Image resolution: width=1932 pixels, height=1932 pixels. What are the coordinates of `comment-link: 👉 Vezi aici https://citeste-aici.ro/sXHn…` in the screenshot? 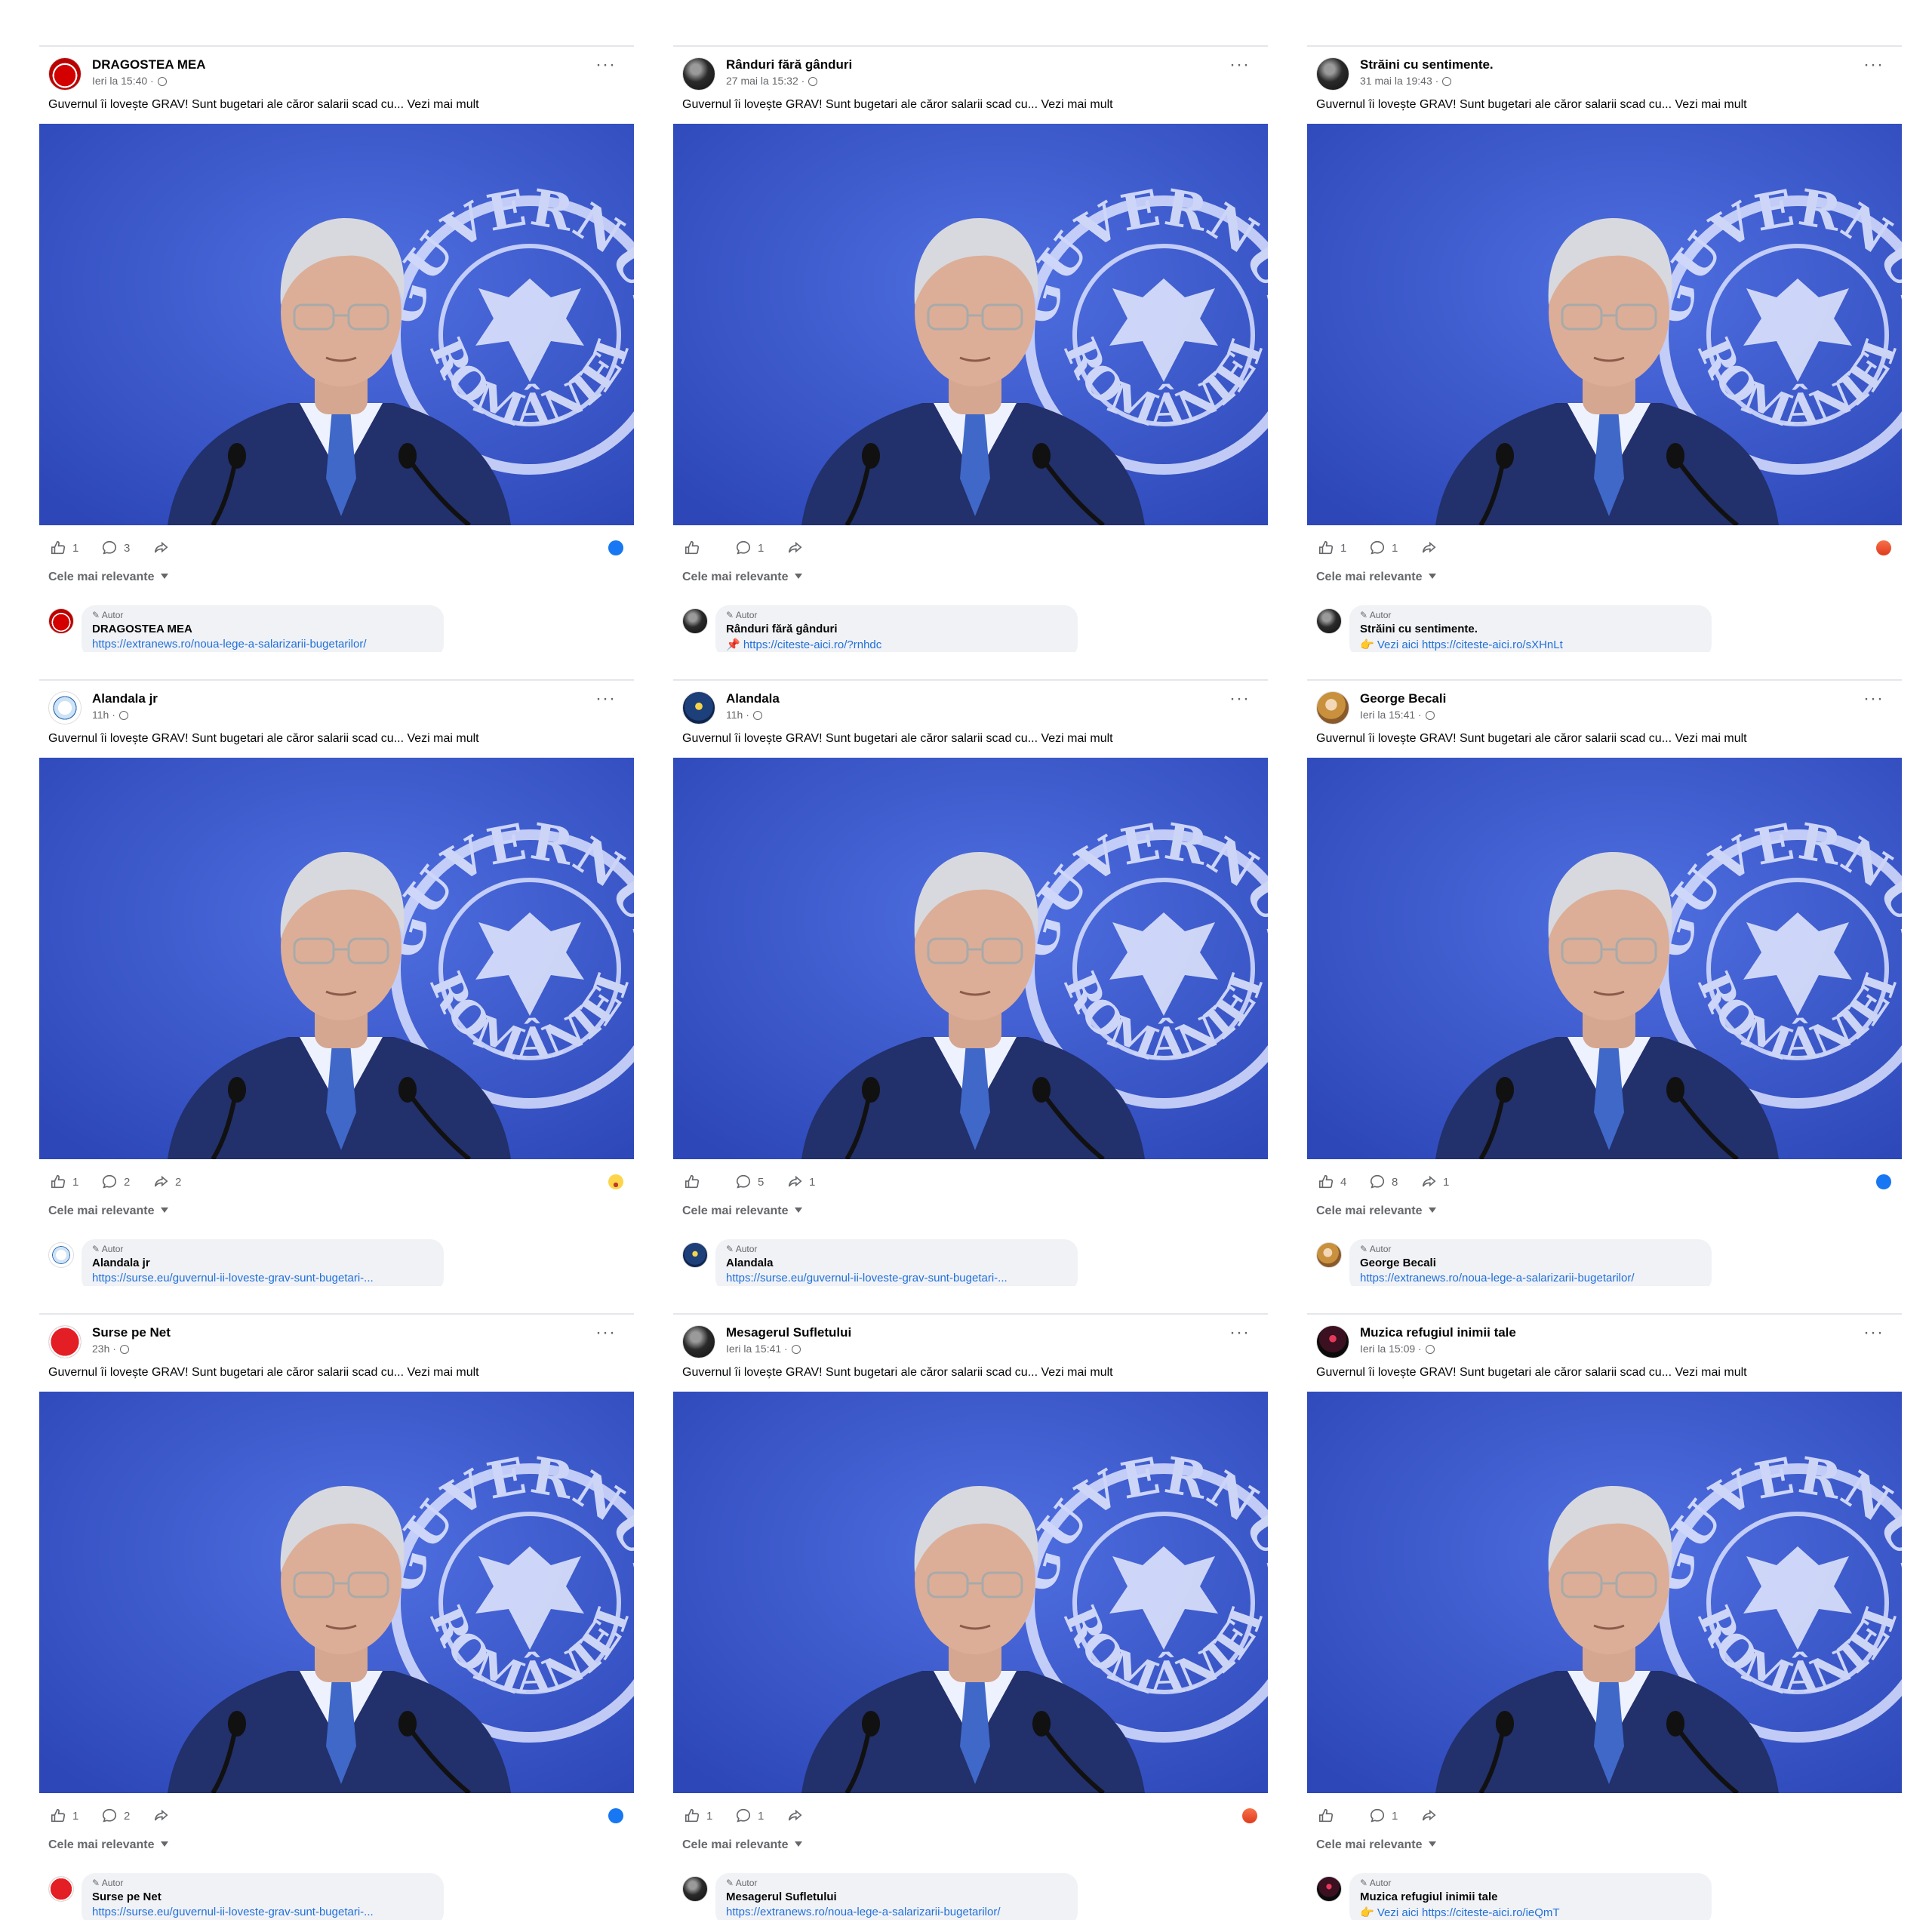 It's located at (1530, 644).